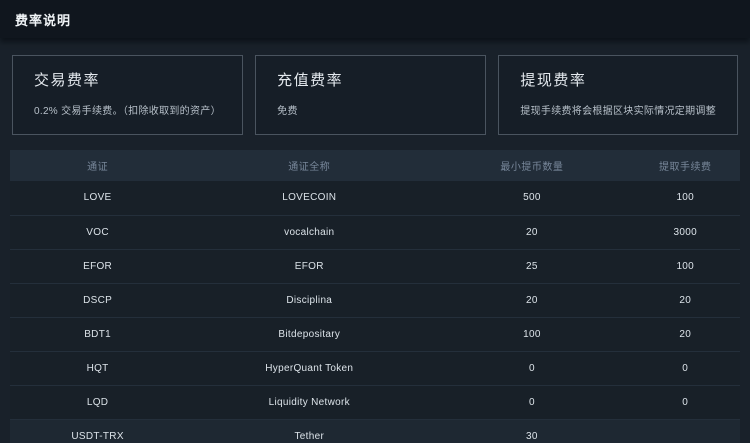 Image resolution: width=750 pixels, height=443 pixels. What do you see at coordinates (98, 231) in the screenshot?
I see `cell-token: VOC` at bounding box center [98, 231].